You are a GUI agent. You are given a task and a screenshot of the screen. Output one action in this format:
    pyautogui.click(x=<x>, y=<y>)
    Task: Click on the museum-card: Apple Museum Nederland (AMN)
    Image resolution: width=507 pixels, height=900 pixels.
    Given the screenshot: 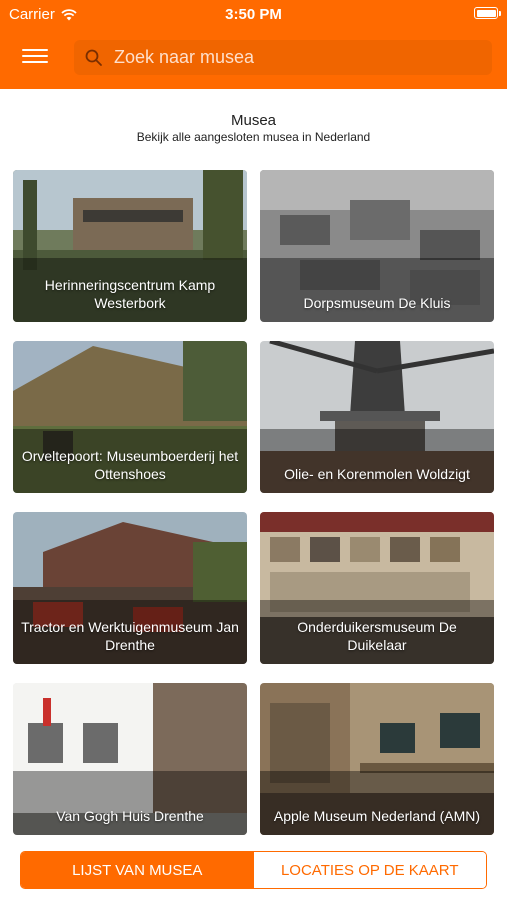 What is the action you would take?
    pyautogui.click(x=377, y=759)
    